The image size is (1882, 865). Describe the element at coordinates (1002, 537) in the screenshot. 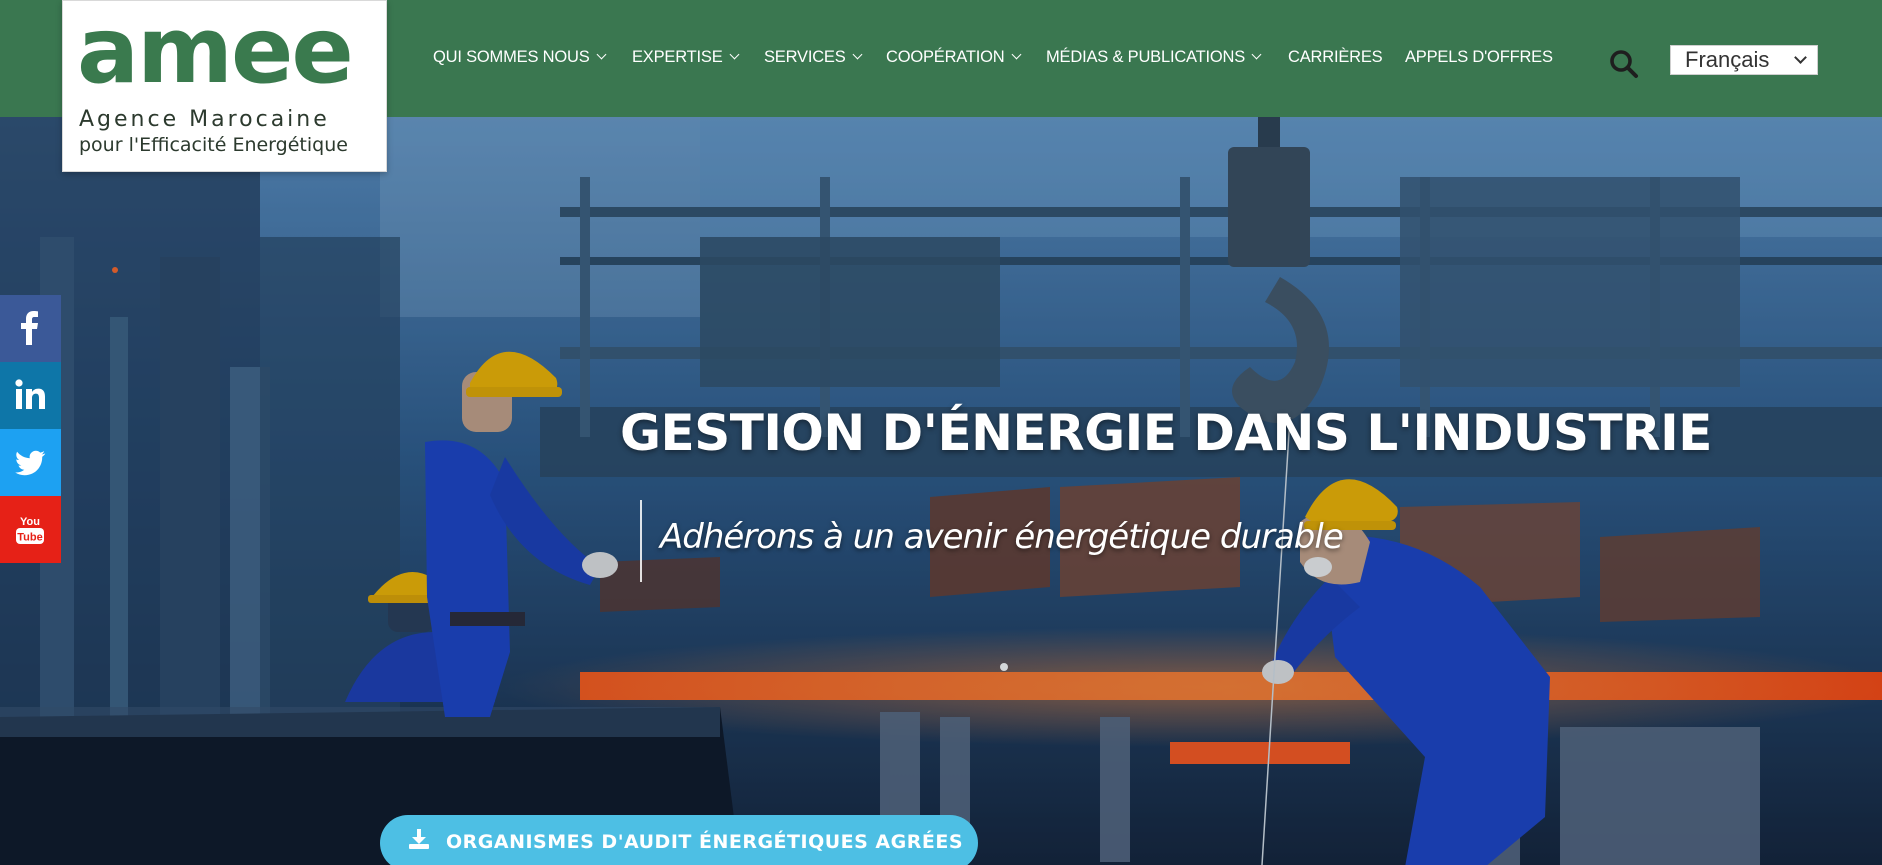

I see `hero-subtitle: Adhérons à un avenir énergétique durable` at that location.